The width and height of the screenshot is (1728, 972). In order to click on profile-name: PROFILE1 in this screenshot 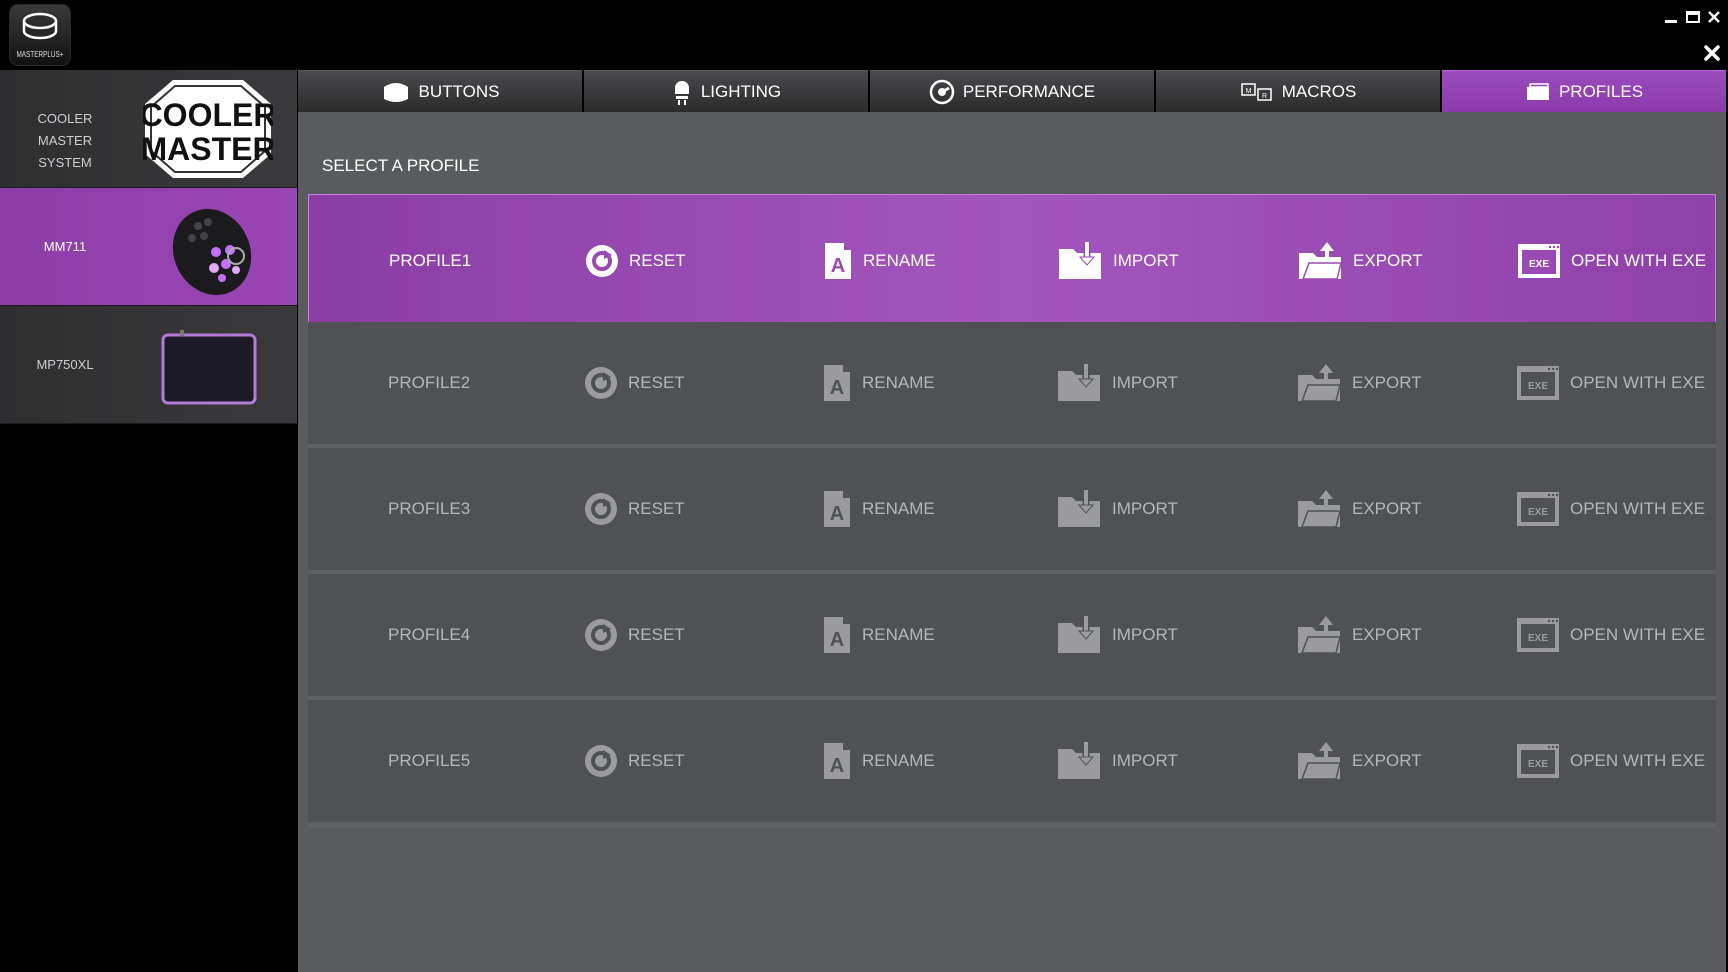, I will do `click(430, 260)`.